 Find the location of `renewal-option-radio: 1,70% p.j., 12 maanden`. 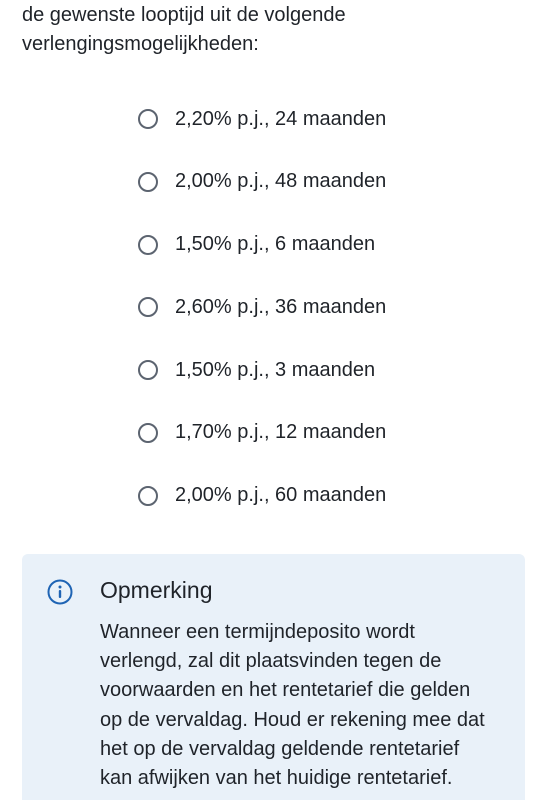

renewal-option-radio: 1,70% p.j., 12 maanden is located at coordinates (328, 433).